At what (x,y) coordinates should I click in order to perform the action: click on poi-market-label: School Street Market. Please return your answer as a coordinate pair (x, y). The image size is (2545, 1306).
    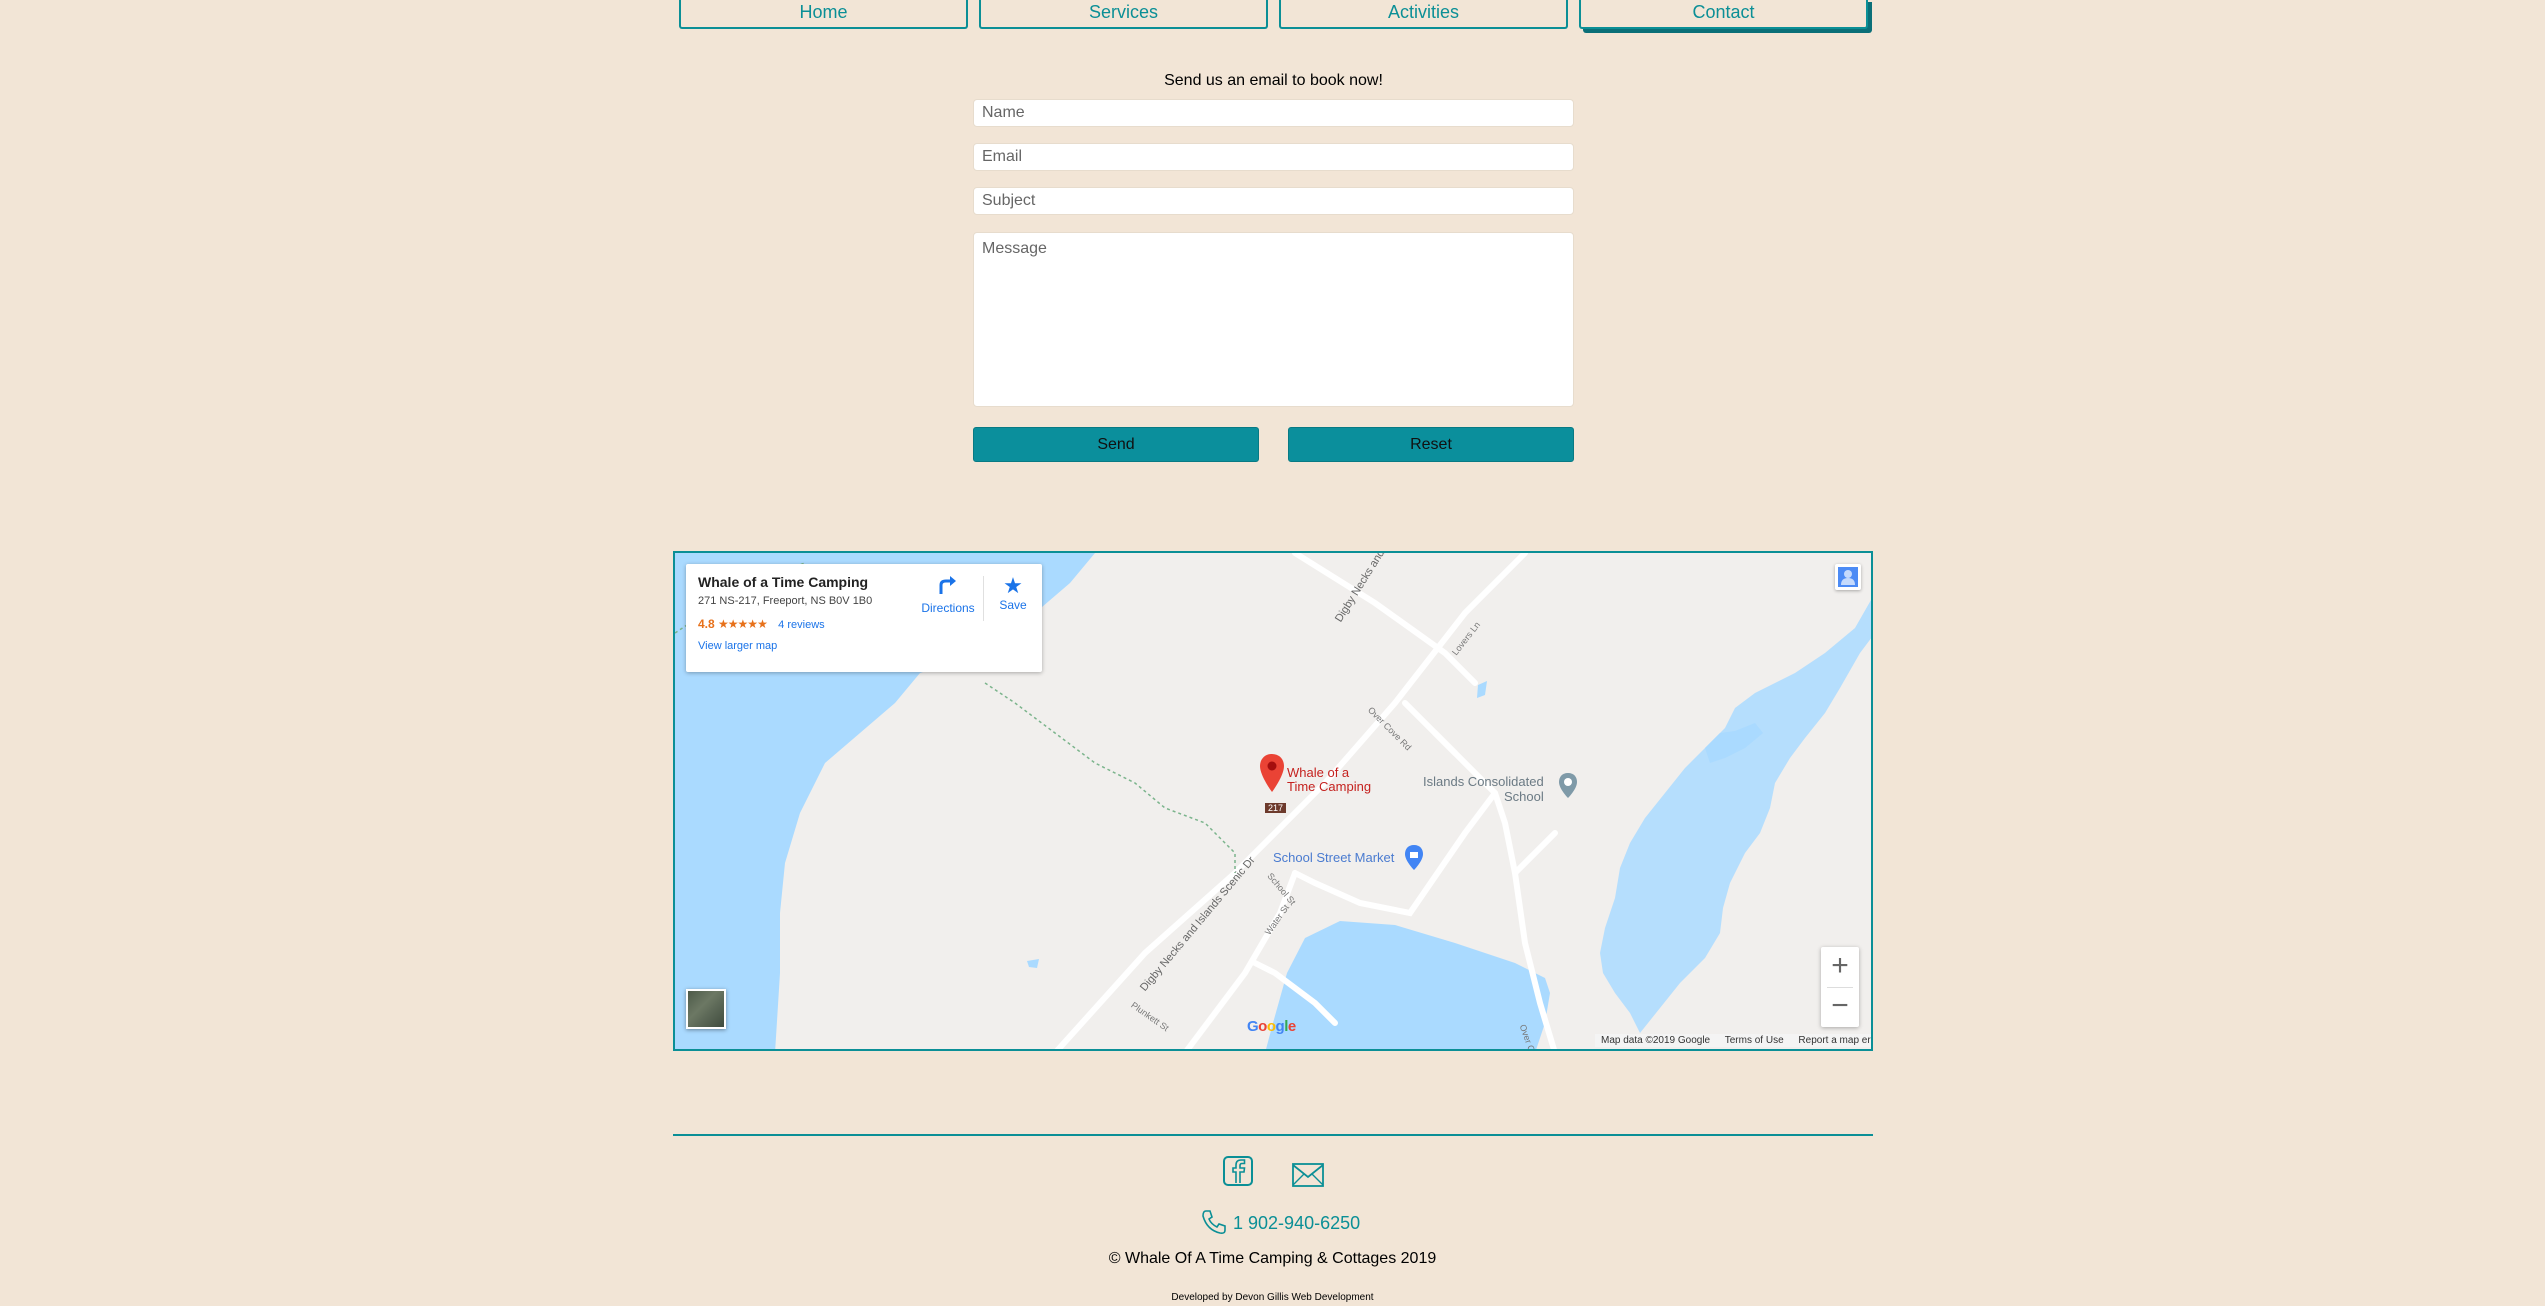
    Looking at the image, I should click on (1334, 857).